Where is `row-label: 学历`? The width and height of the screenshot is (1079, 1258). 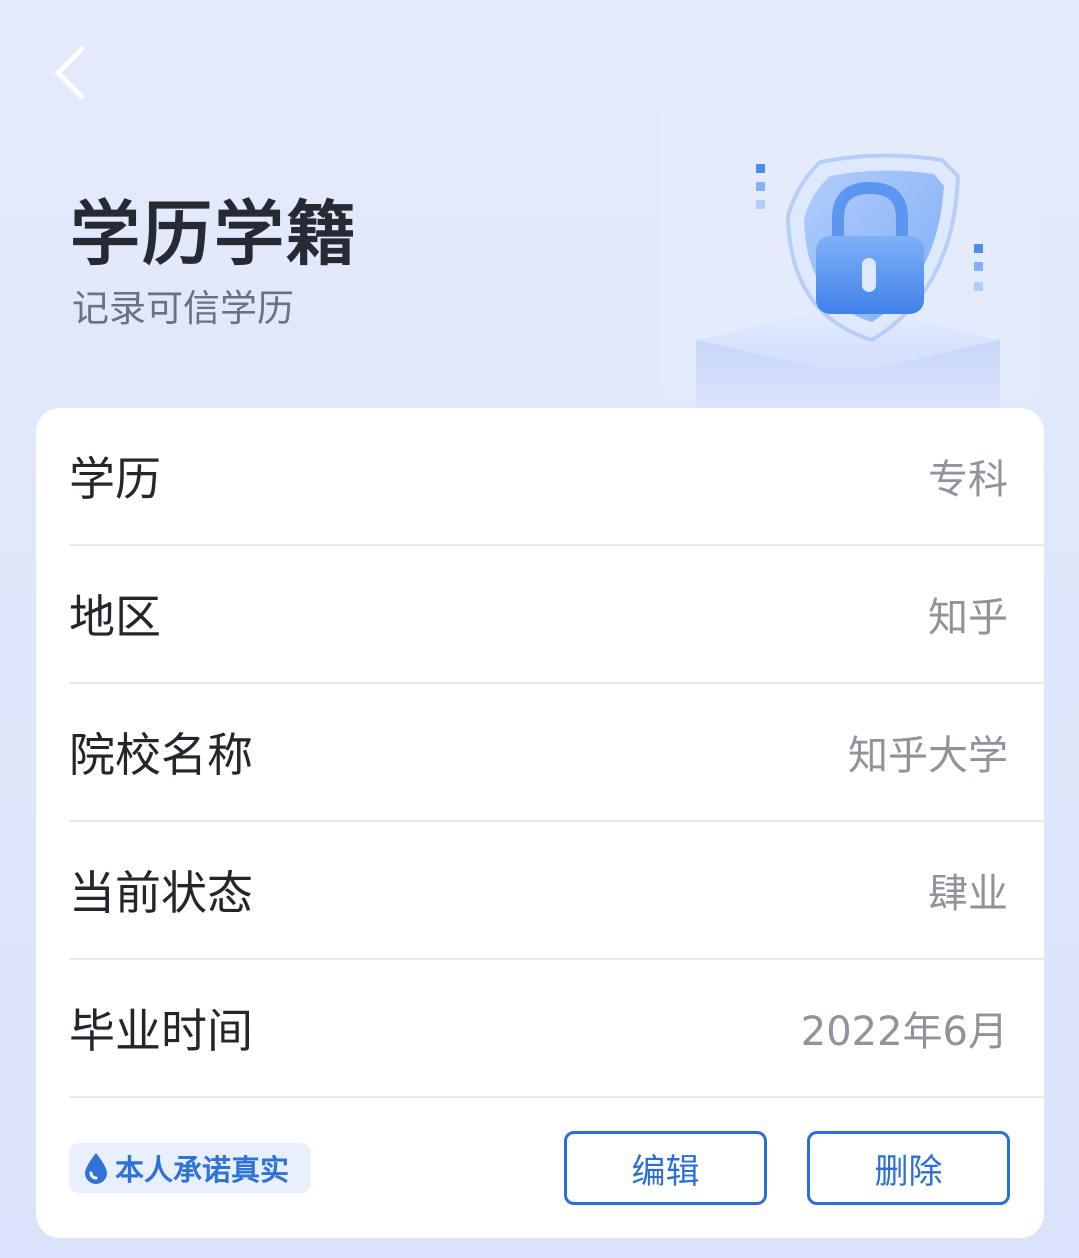
row-label: 学历 is located at coordinates (115, 479).